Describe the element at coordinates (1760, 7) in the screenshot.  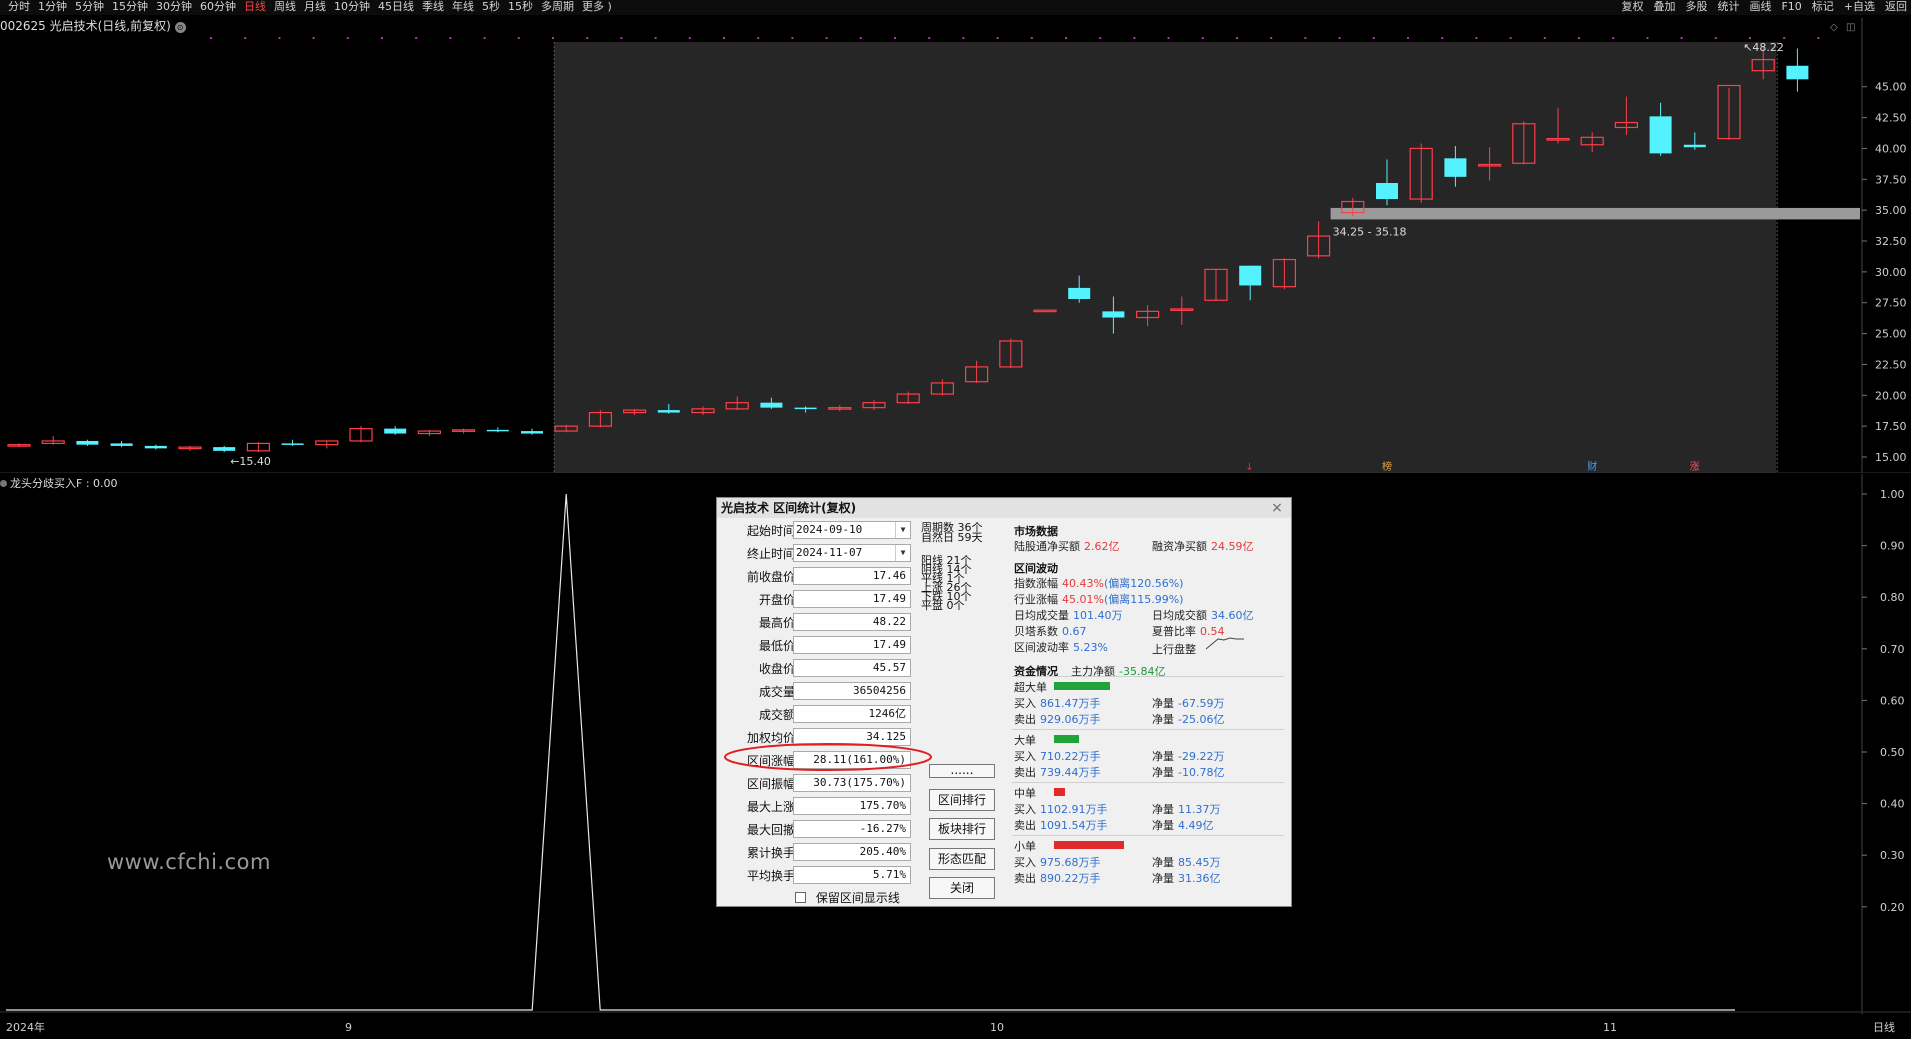
I see `toolbar-button: 画线` at that location.